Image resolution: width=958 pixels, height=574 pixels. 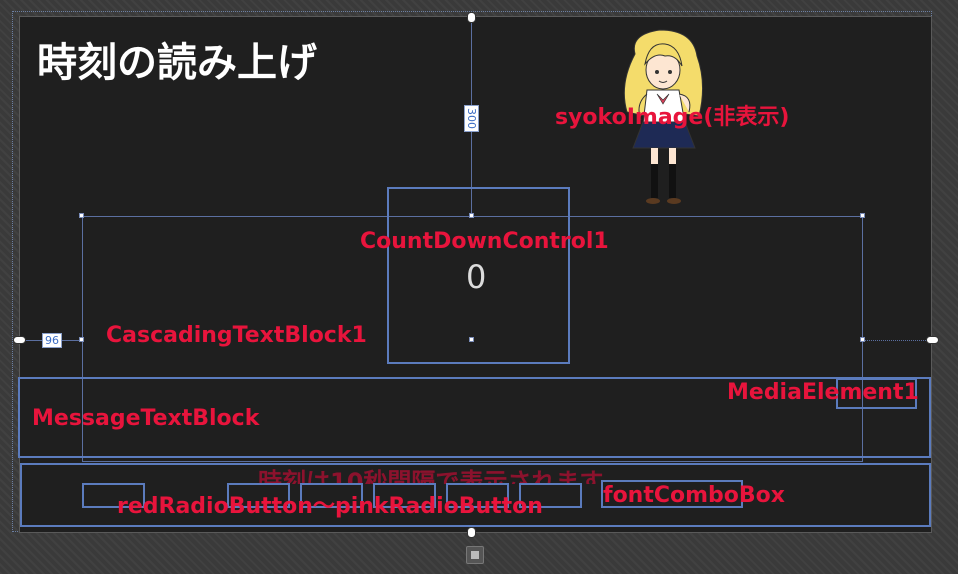 I want to click on hidden-message-text: 時刻は10秒間隔で表示されます, so click(x=431, y=476).